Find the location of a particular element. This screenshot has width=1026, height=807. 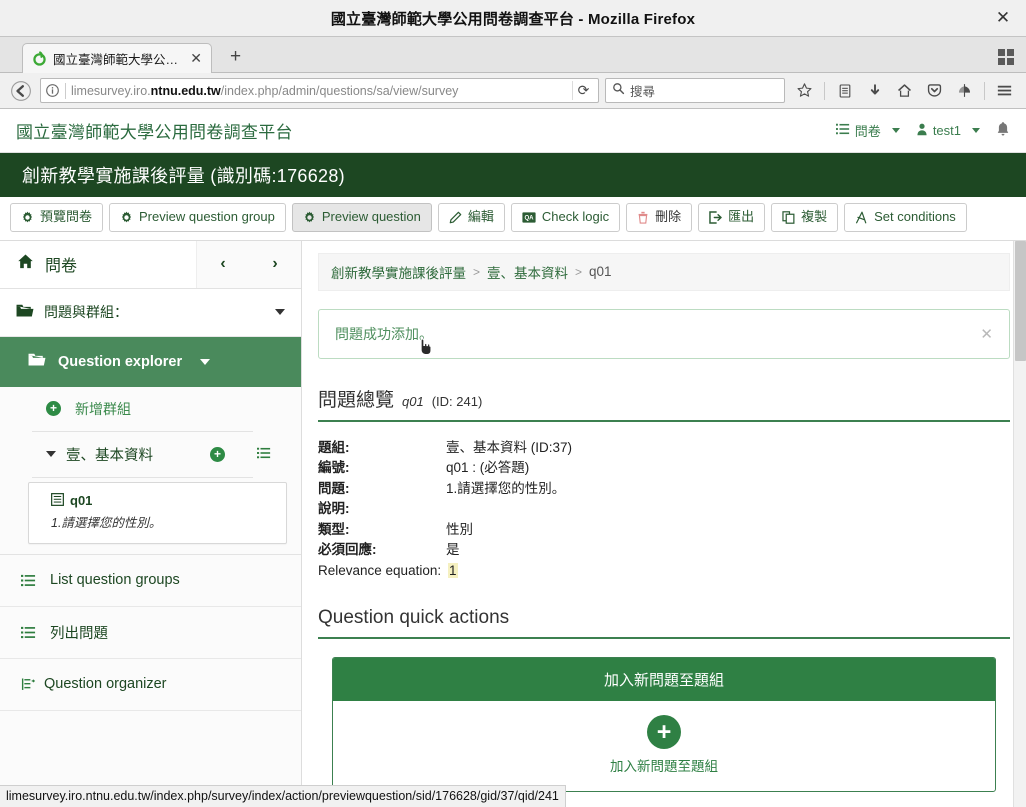

set-conditions-button: Set conditions is located at coordinates (905, 217).